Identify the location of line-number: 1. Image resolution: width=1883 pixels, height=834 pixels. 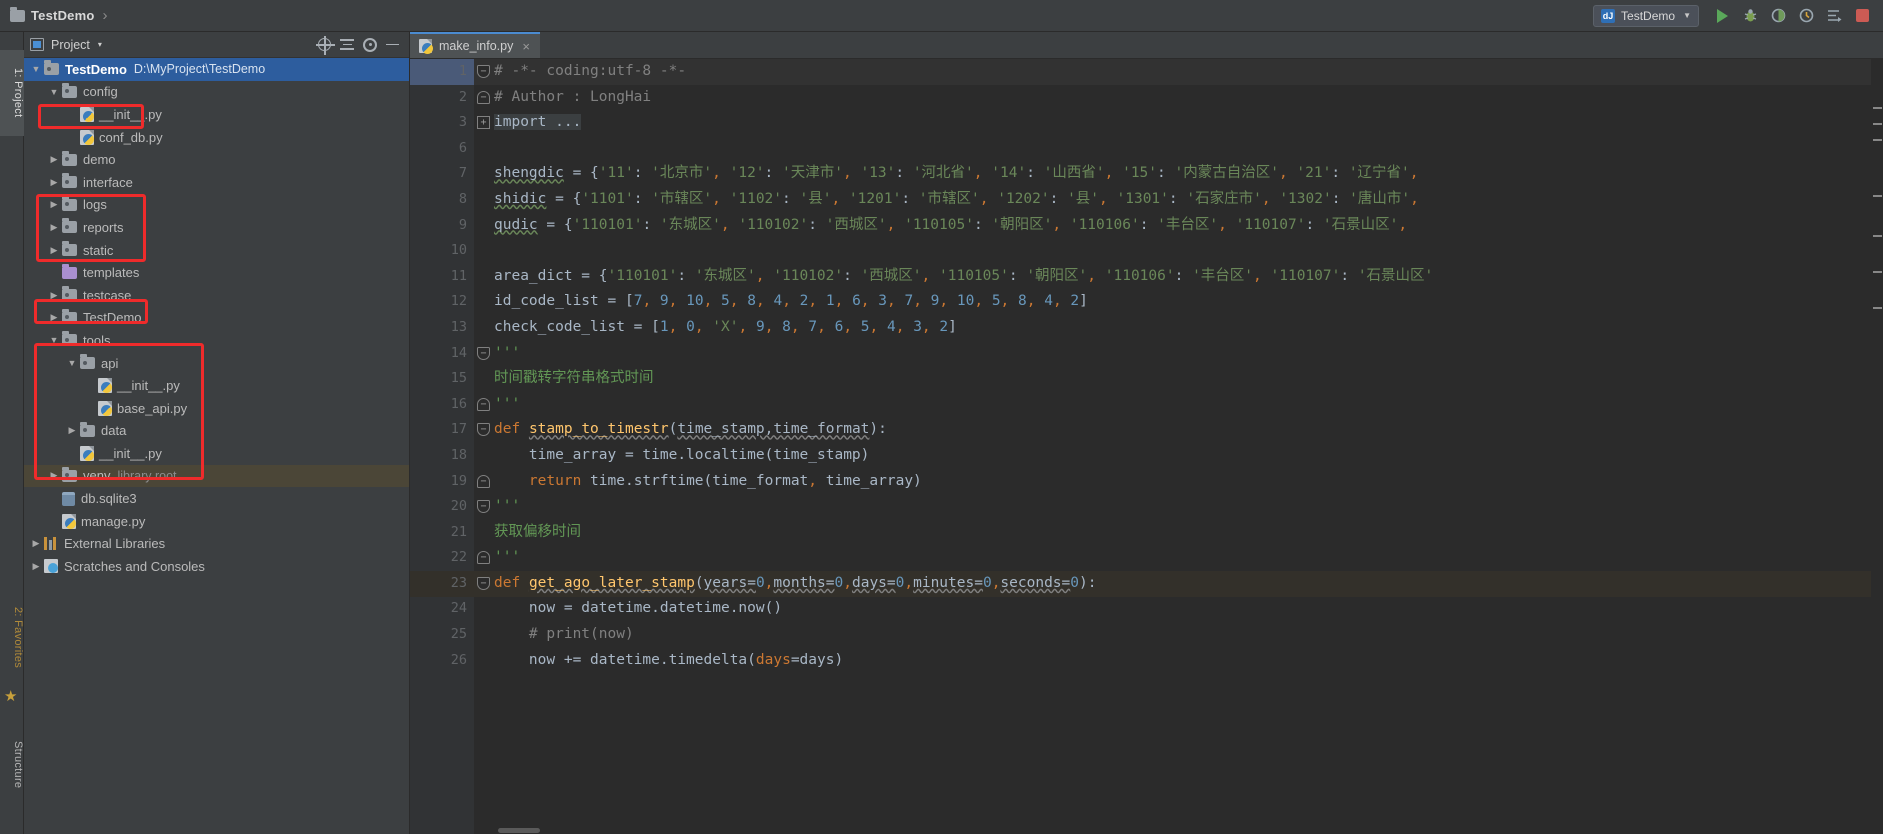
(462, 71).